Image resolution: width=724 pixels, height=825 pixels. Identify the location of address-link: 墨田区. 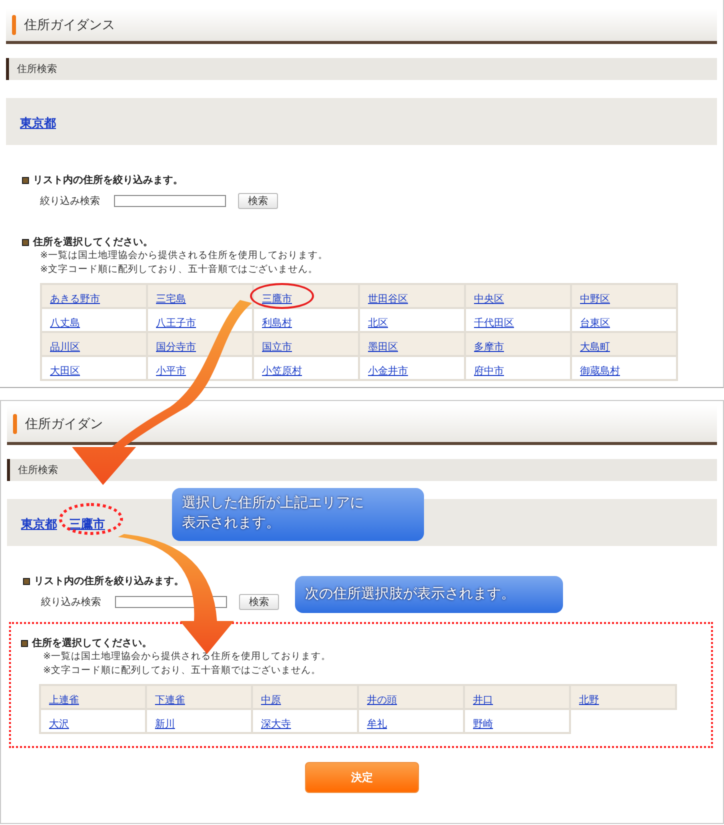
(383, 347).